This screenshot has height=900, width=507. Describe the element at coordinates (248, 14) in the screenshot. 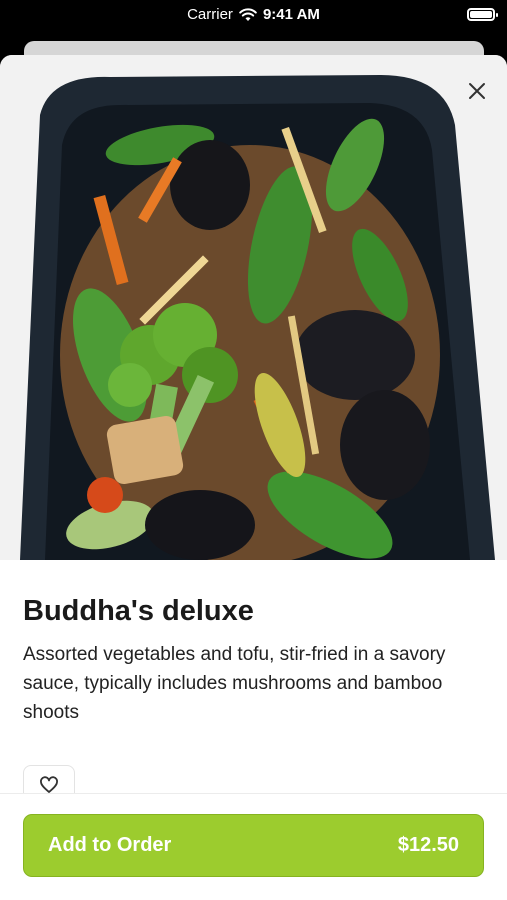

I see `wifi-icon` at that location.